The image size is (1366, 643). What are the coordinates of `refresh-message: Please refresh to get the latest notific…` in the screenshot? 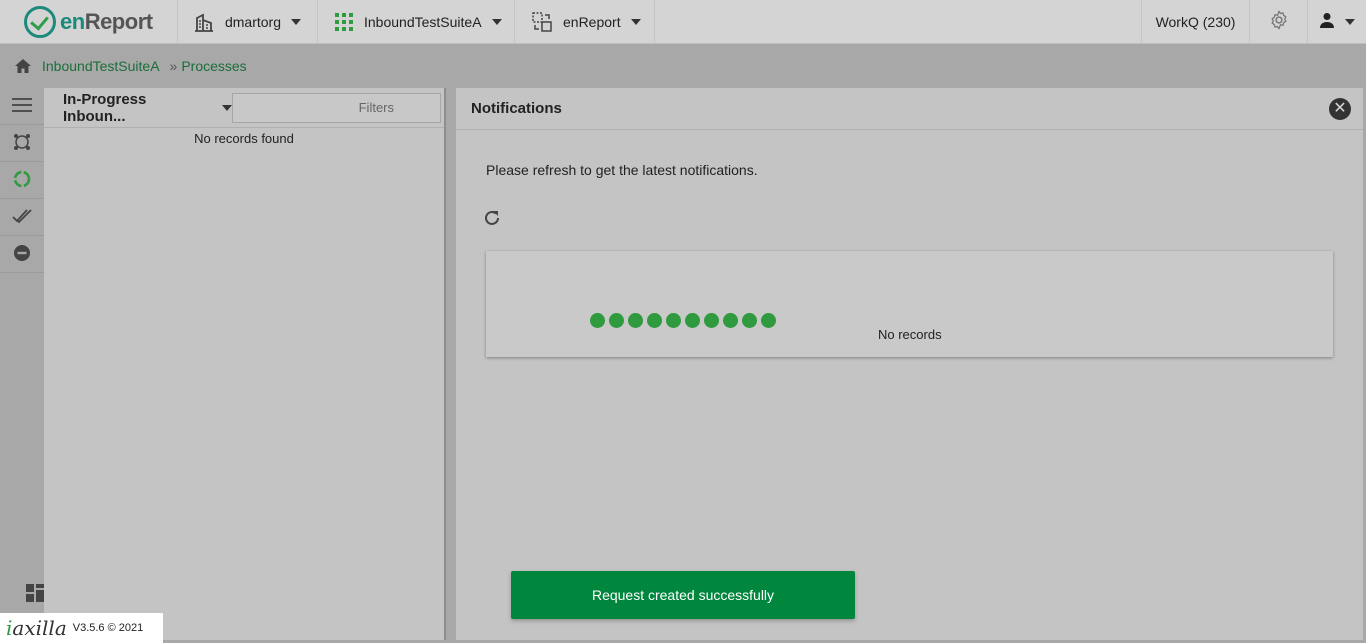 It's located at (622, 170).